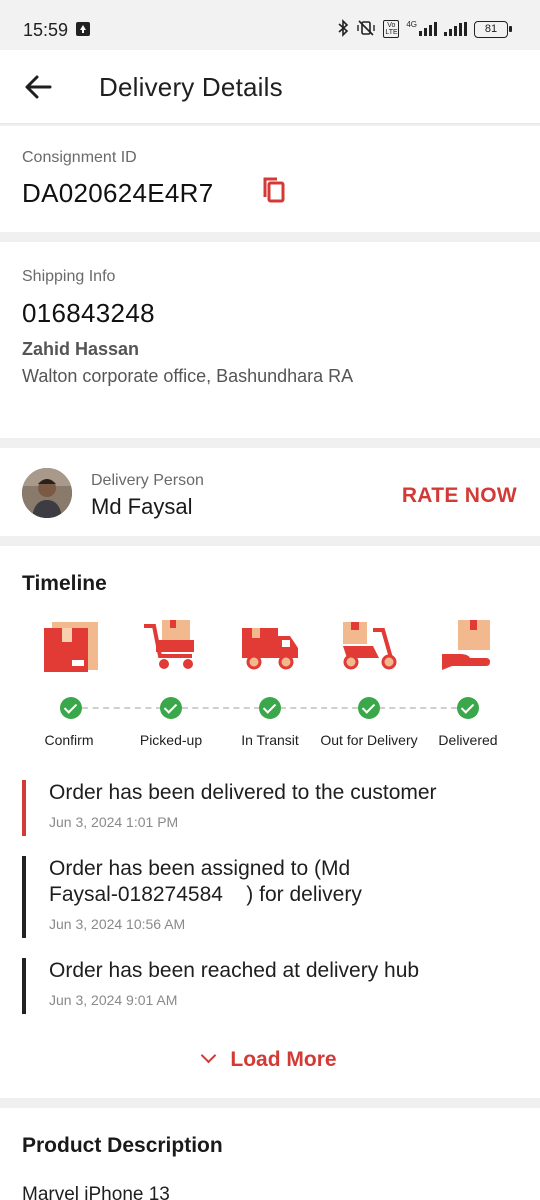 Image resolution: width=540 pixels, height=1200 pixels. I want to click on truck-icon, so click(270, 647).